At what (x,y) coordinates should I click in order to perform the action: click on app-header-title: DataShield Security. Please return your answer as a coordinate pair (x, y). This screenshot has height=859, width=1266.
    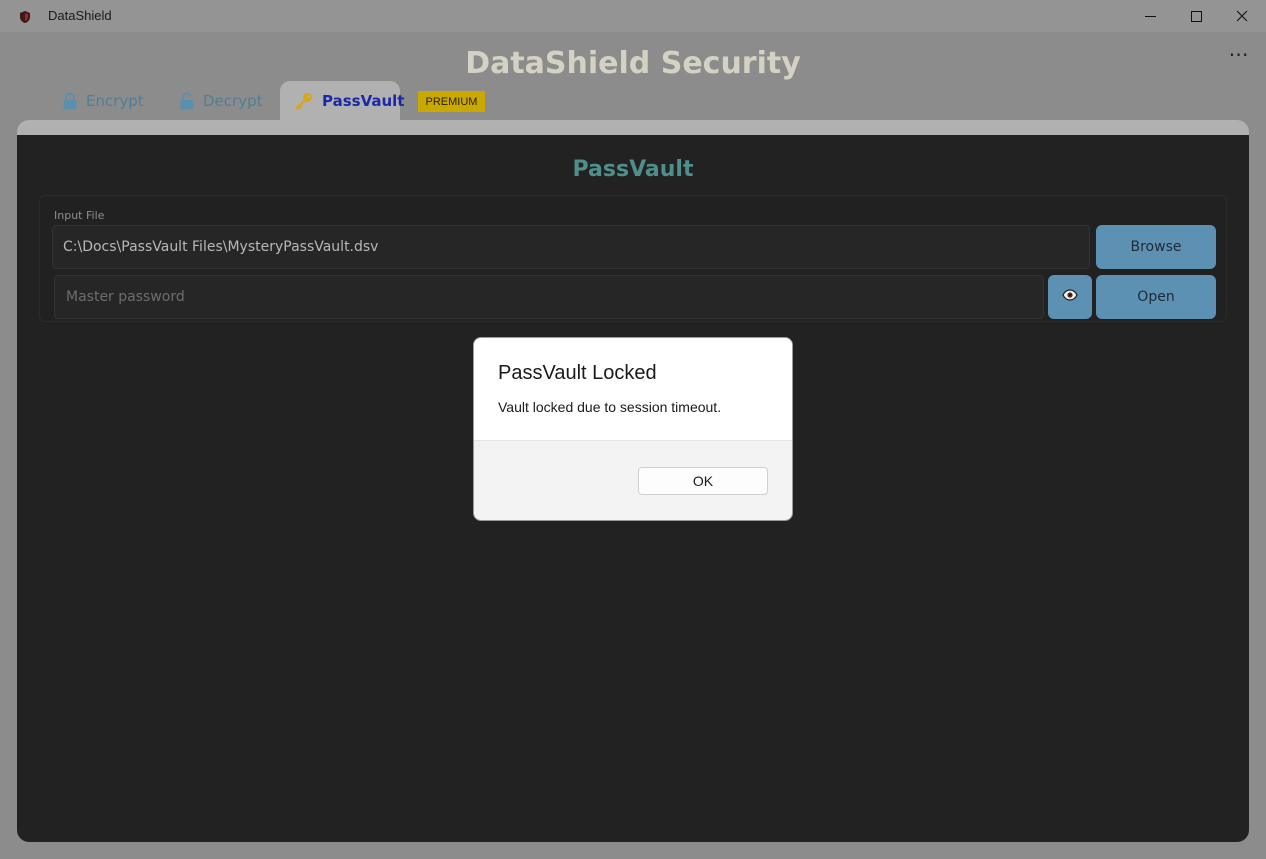
    Looking at the image, I should click on (633, 63).